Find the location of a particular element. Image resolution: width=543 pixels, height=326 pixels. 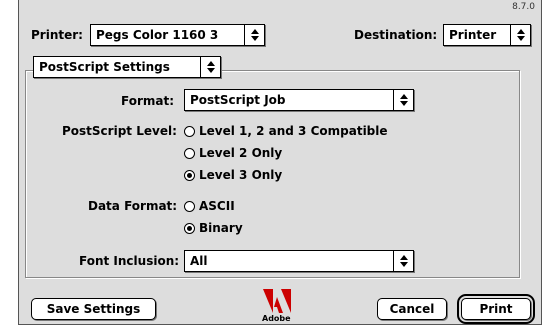

destination-popup: Printer is located at coordinates (487, 35).